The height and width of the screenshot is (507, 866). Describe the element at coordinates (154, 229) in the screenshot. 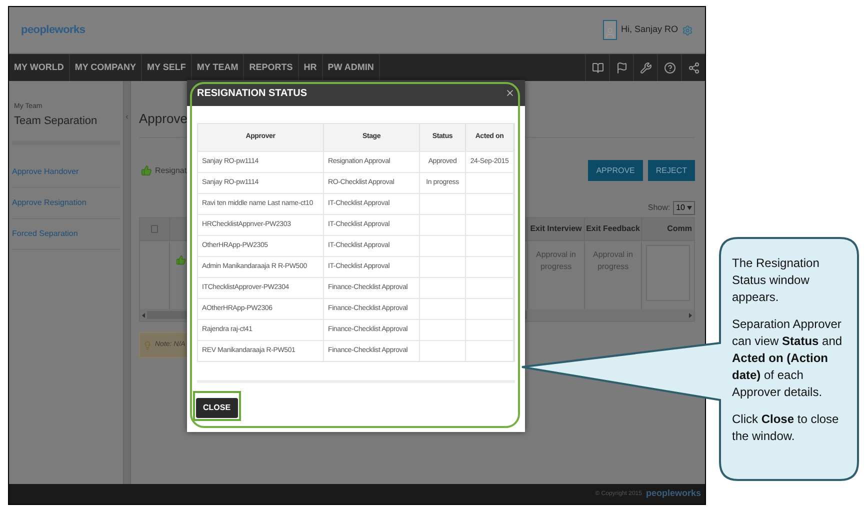

I see `checkbox` at that location.